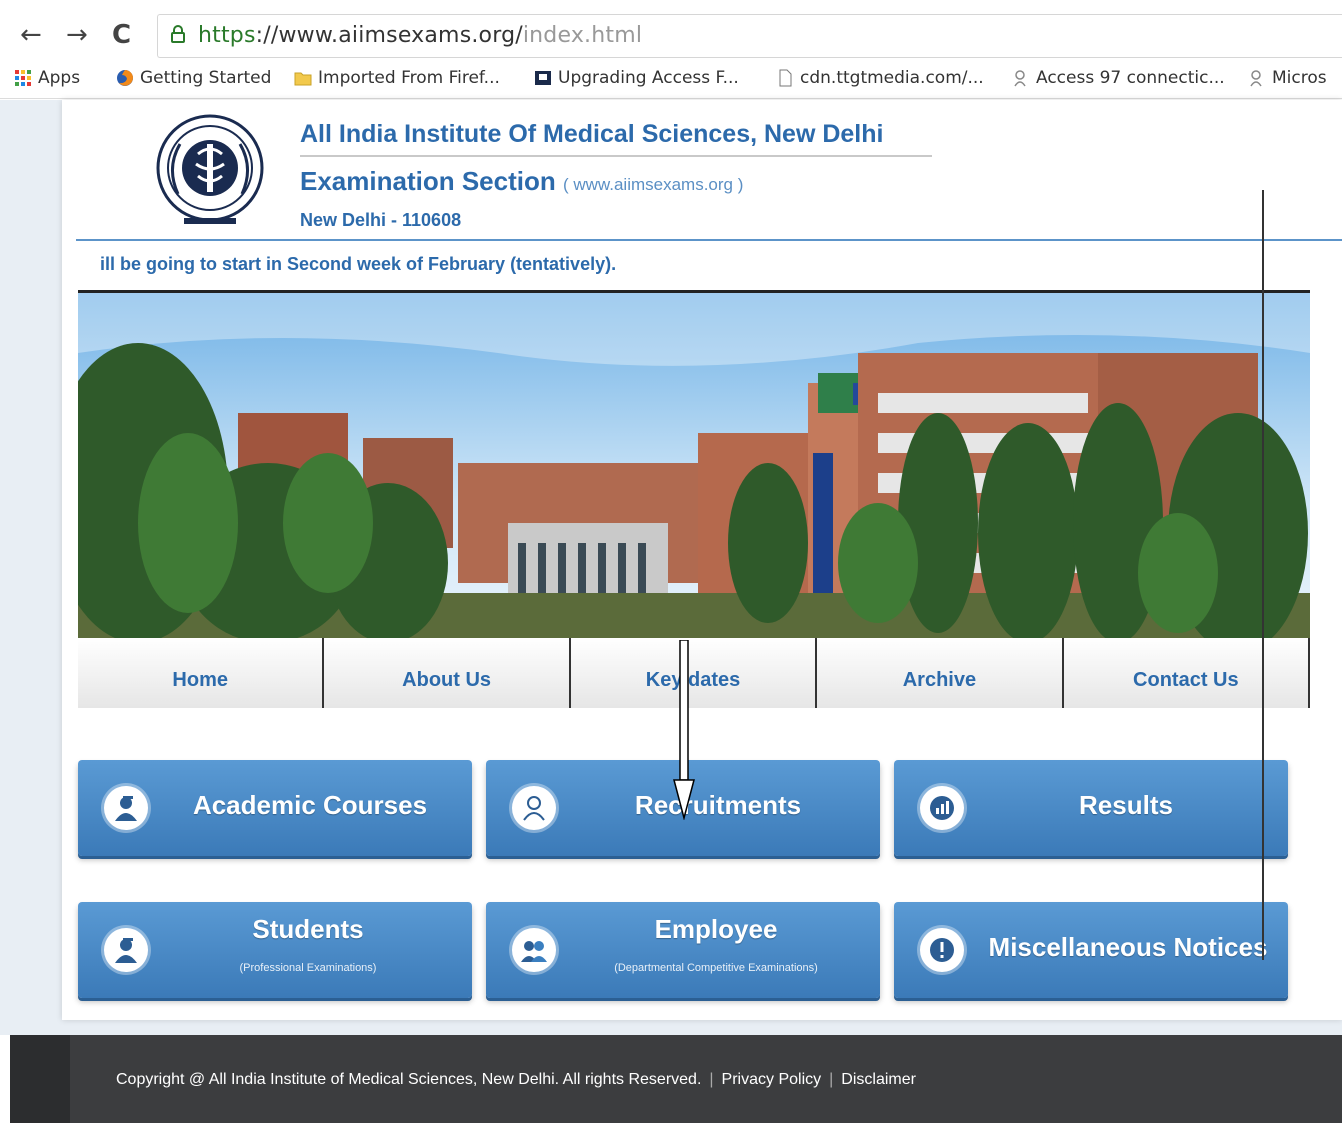 The image size is (1342, 1123). I want to click on site-icon, so click(543, 78).